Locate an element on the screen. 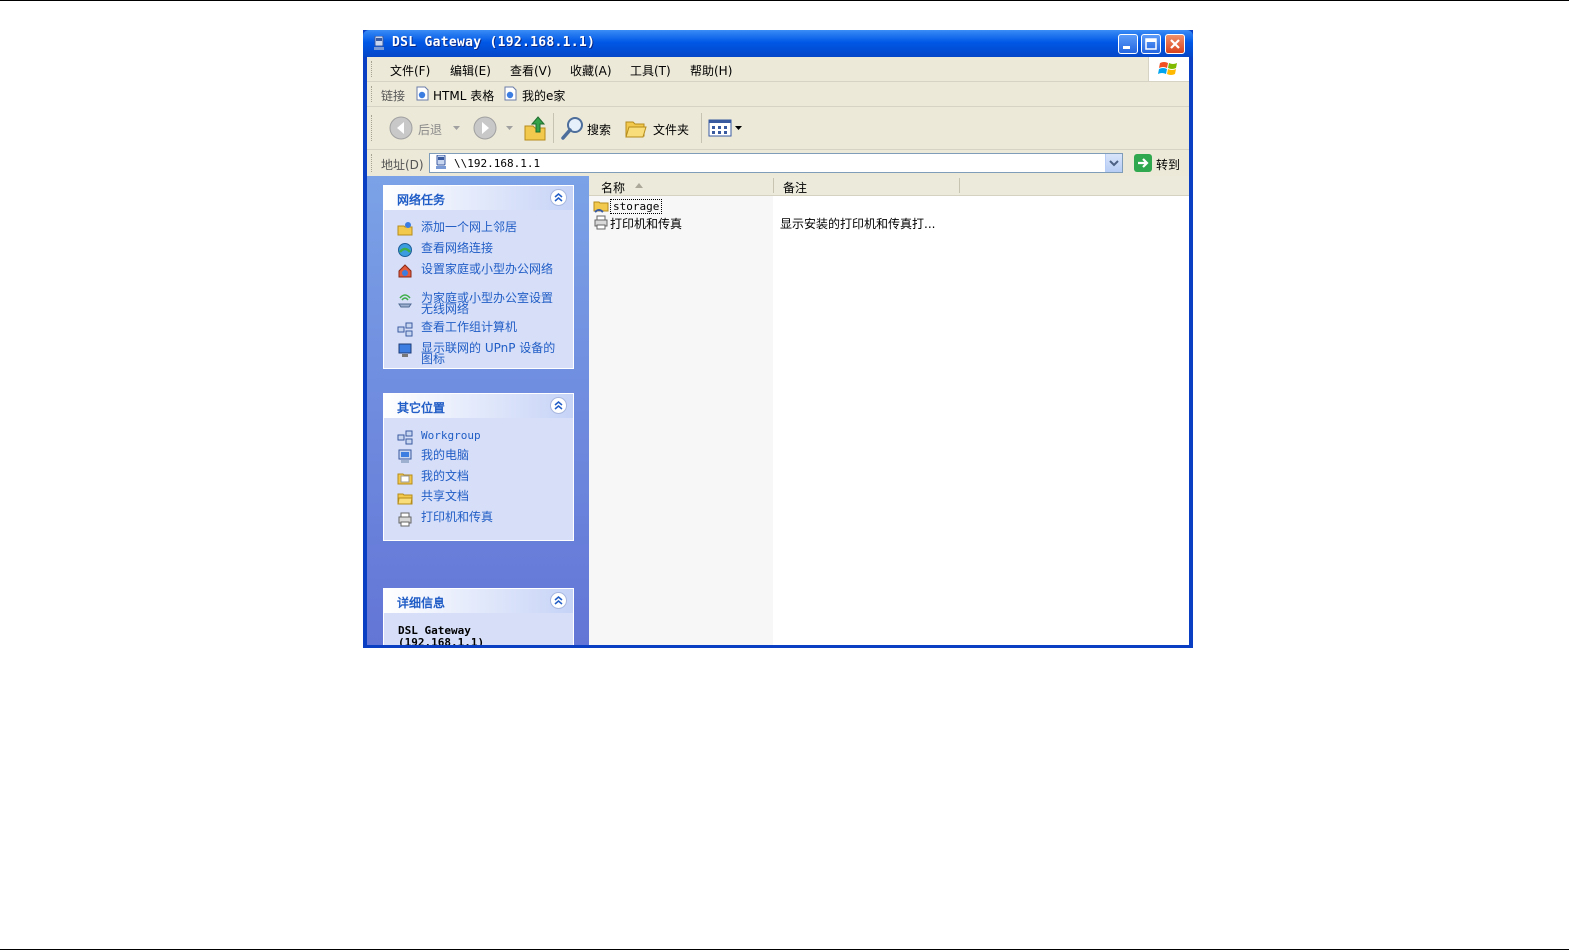 The image size is (1569, 952). menu-favorites: 收藏(A) is located at coordinates (591, 70).